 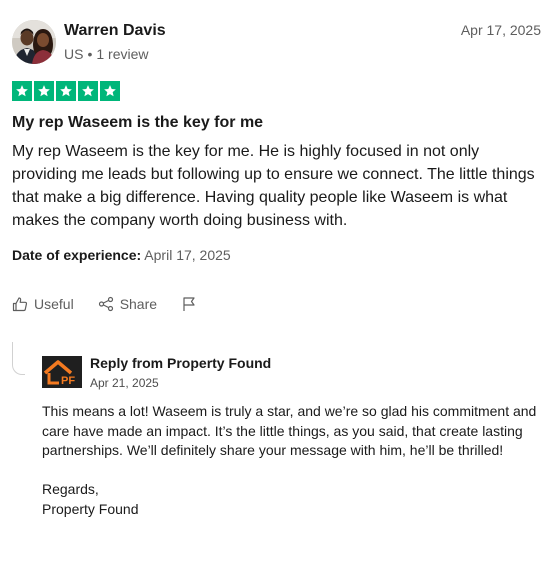 I want to click on review-actions: Useful Share, so click(x=104, y=304).